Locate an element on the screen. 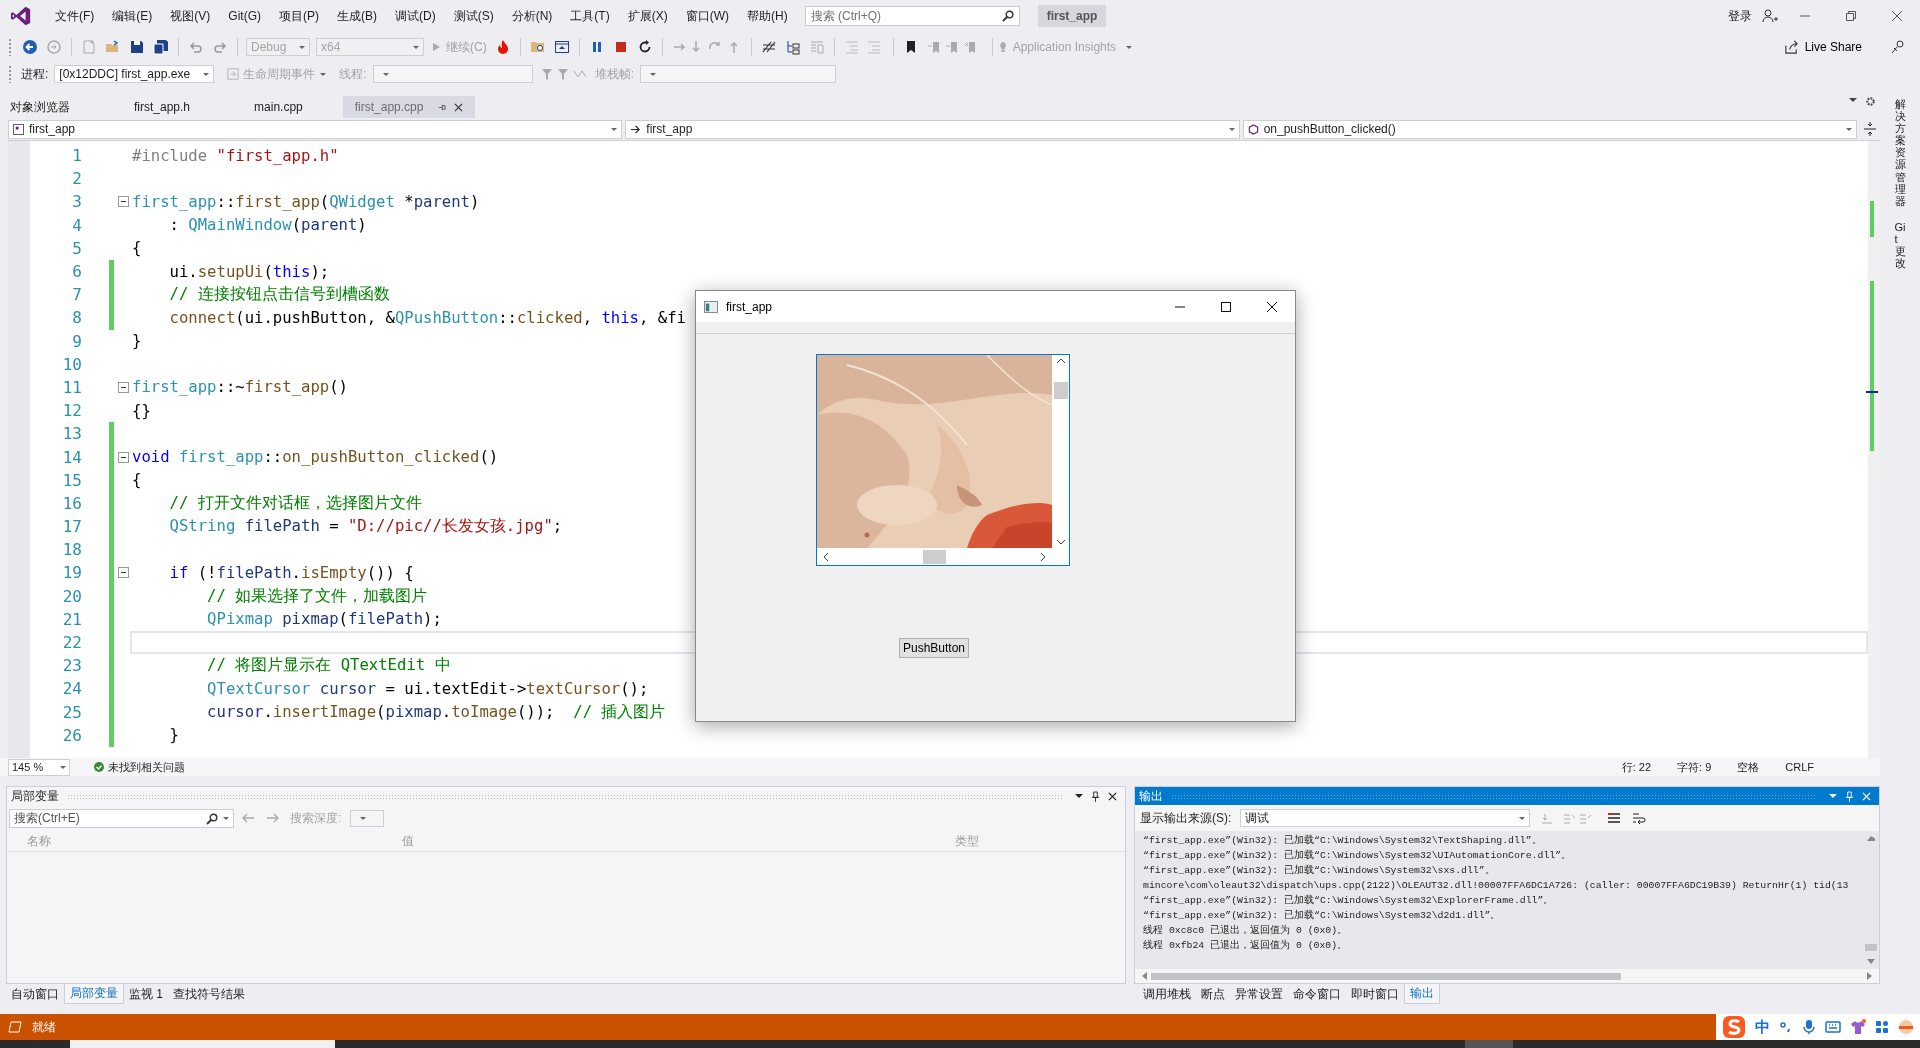  tool-window-tab: 即时窗口 is located at coordinates (1375, 994).